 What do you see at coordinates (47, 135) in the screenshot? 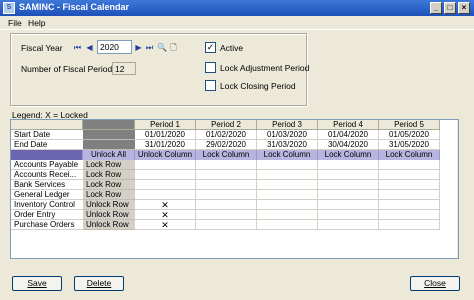
I see `start-date-label: Start Date` at bounding box center [47, 135].